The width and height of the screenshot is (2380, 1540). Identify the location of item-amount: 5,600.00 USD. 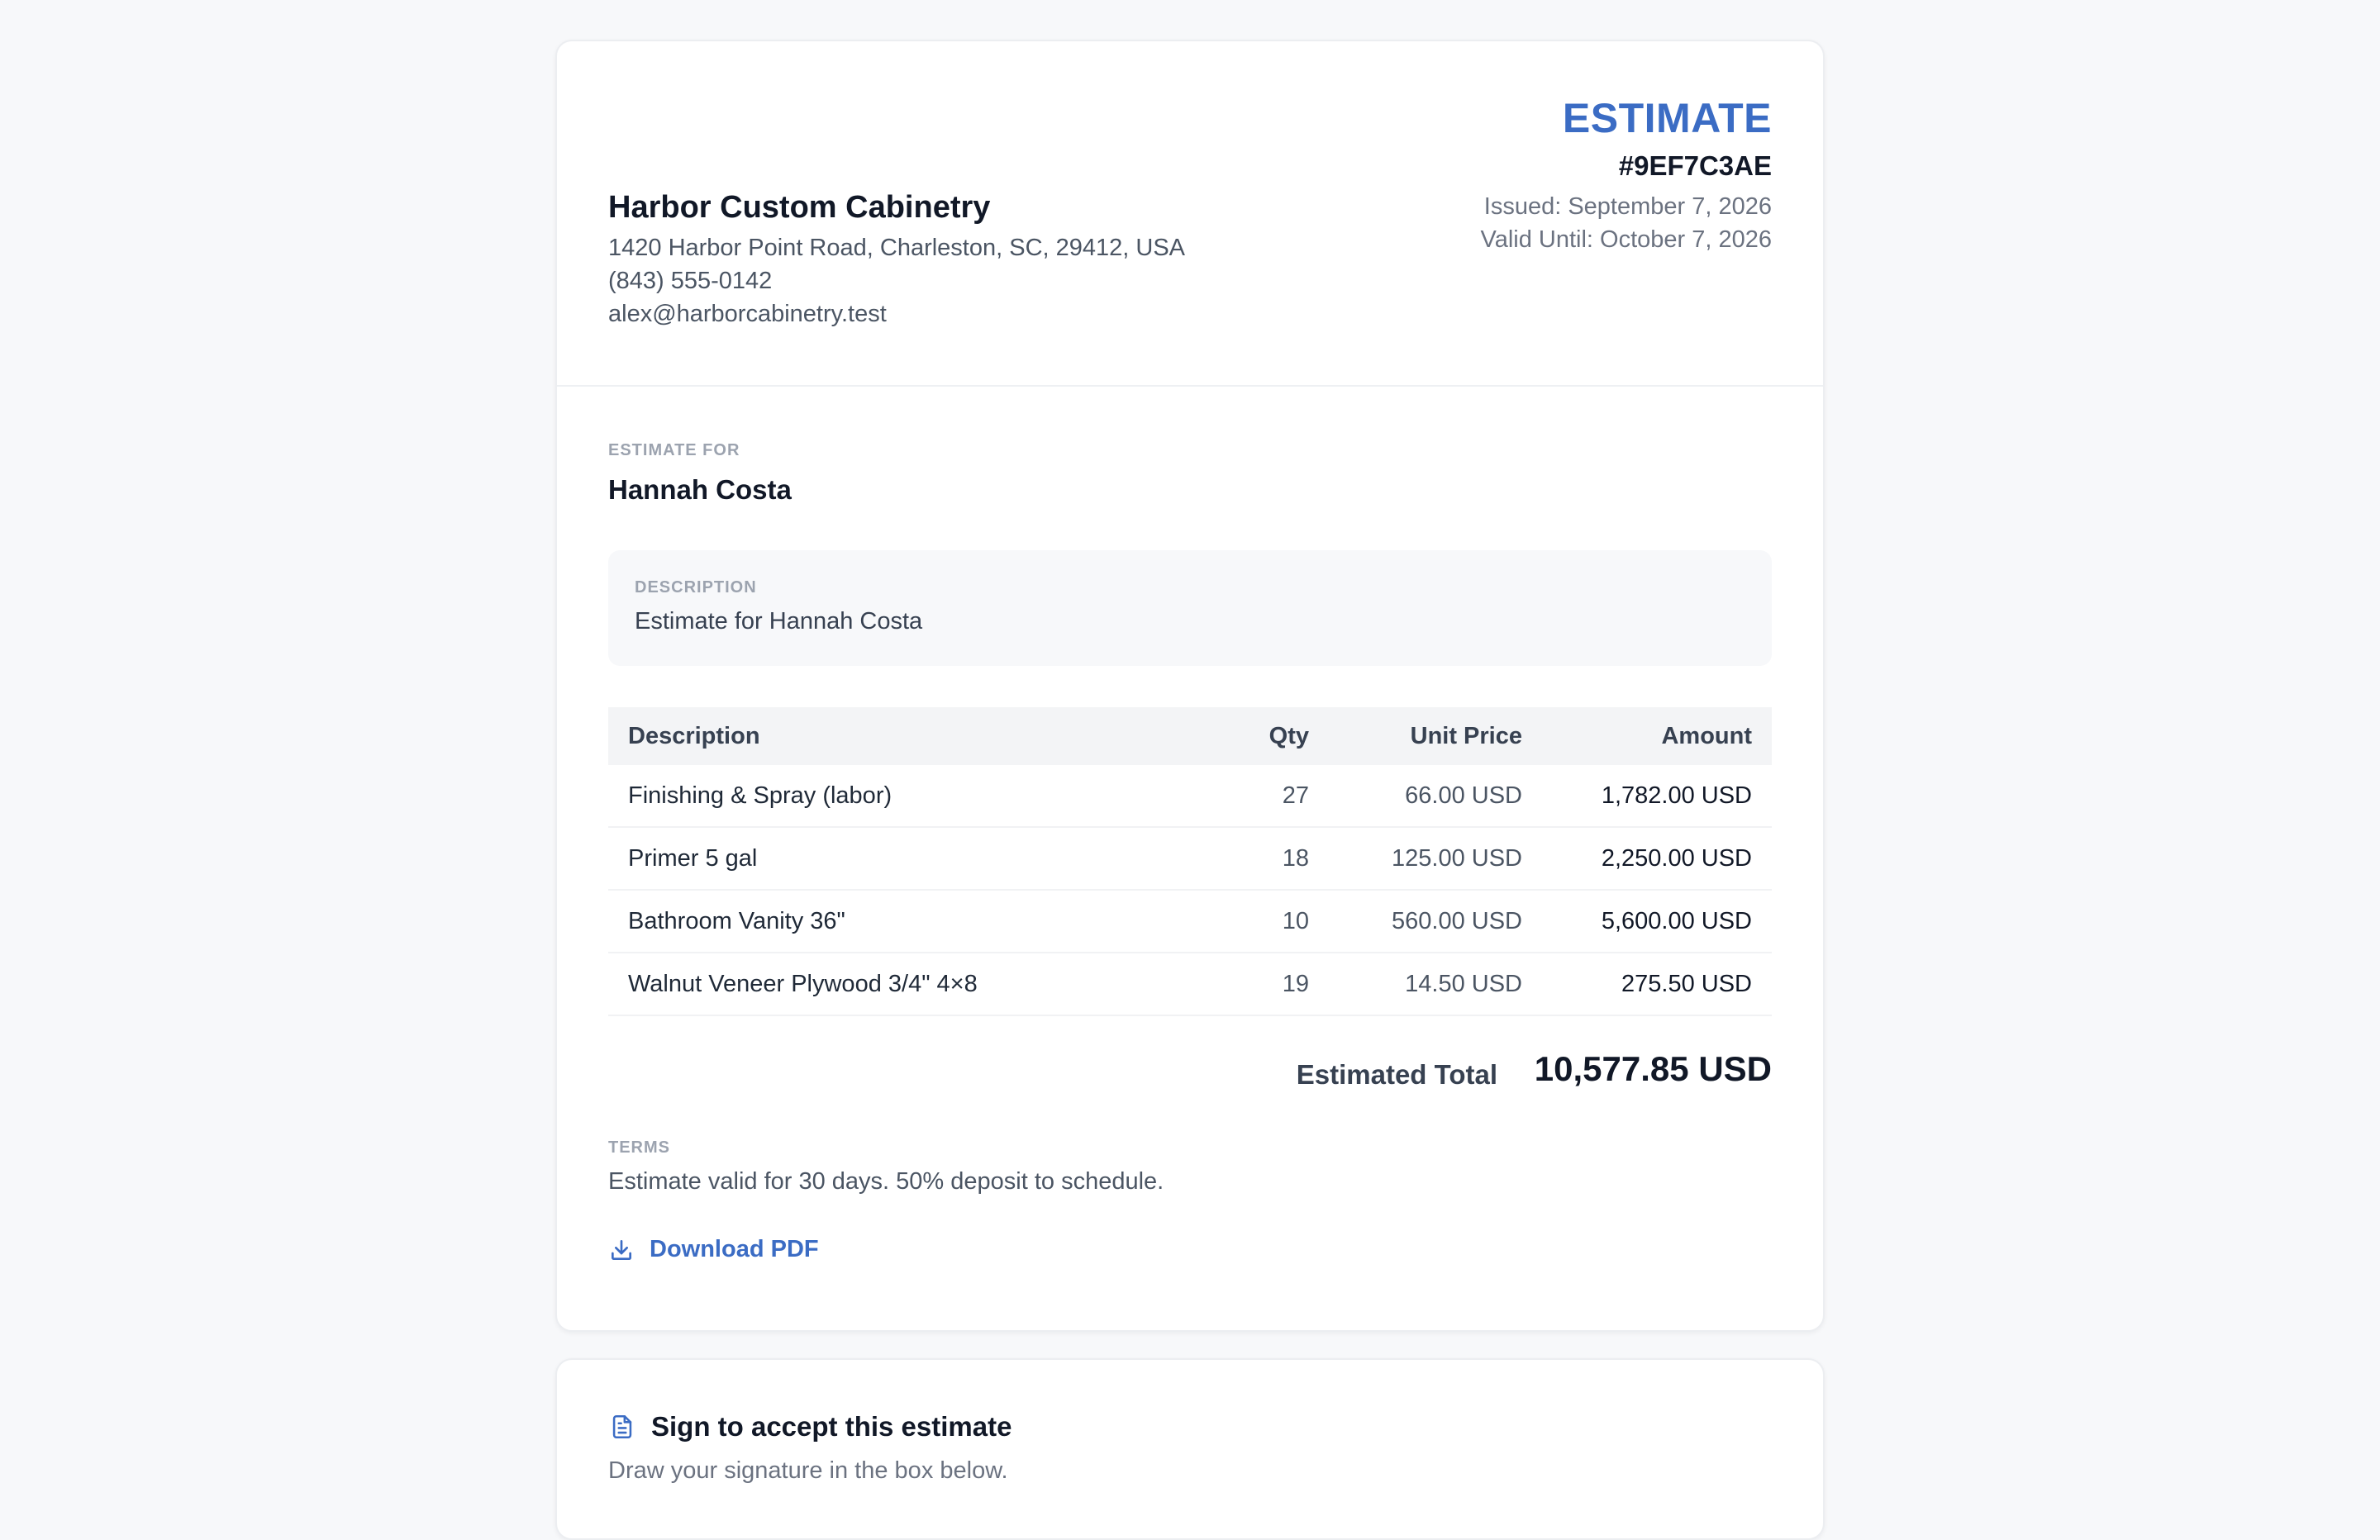
(1657, 921).